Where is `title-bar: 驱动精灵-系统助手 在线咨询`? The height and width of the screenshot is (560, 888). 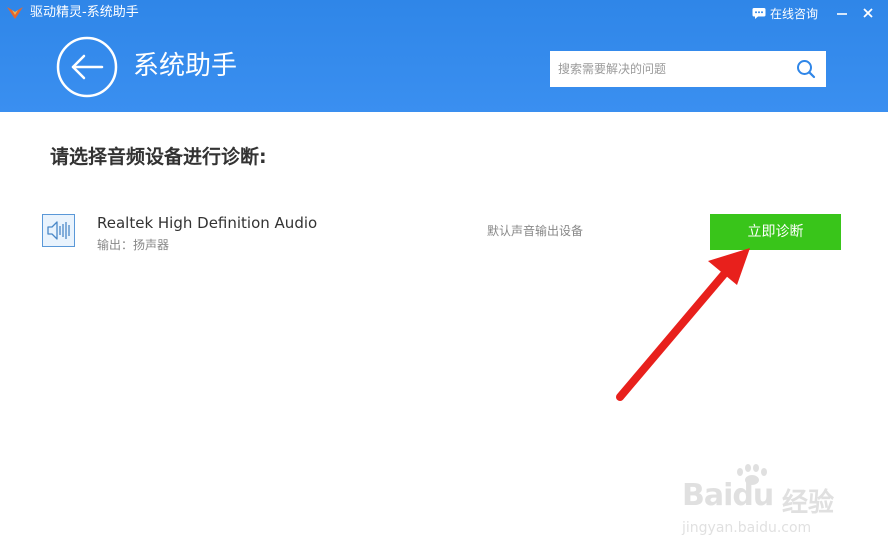
title-bar: 驱动精灵-系统助手 在线咨询 is located at coordinates (444, 13).